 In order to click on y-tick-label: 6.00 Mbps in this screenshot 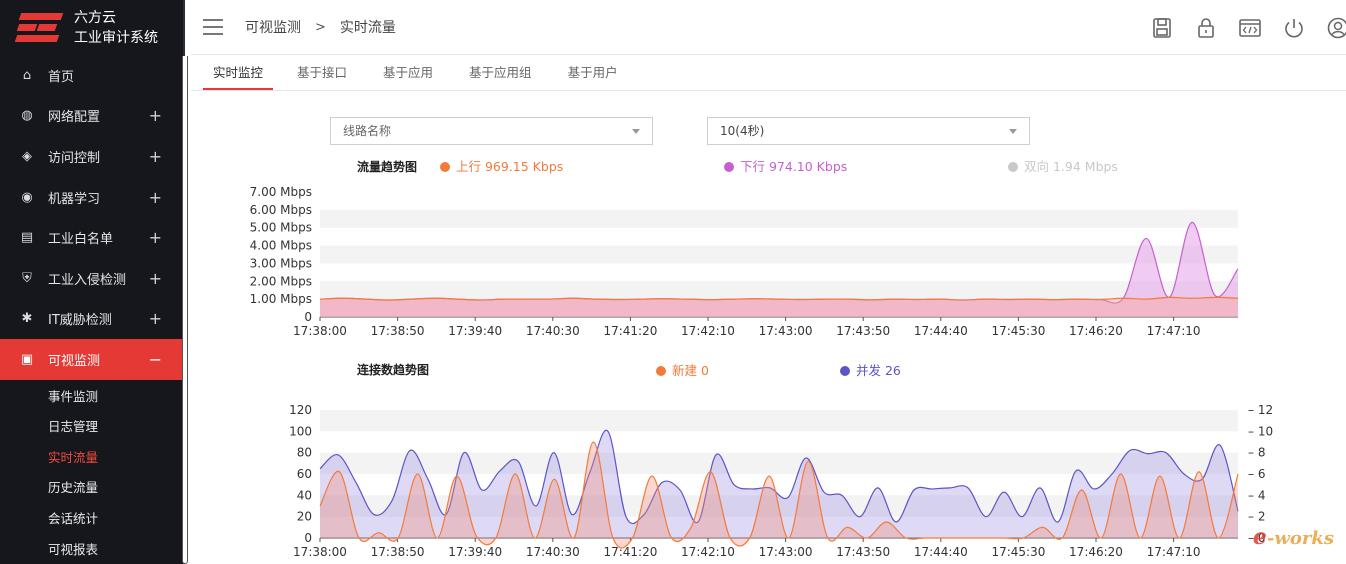, I will do `click(281, 210)`.